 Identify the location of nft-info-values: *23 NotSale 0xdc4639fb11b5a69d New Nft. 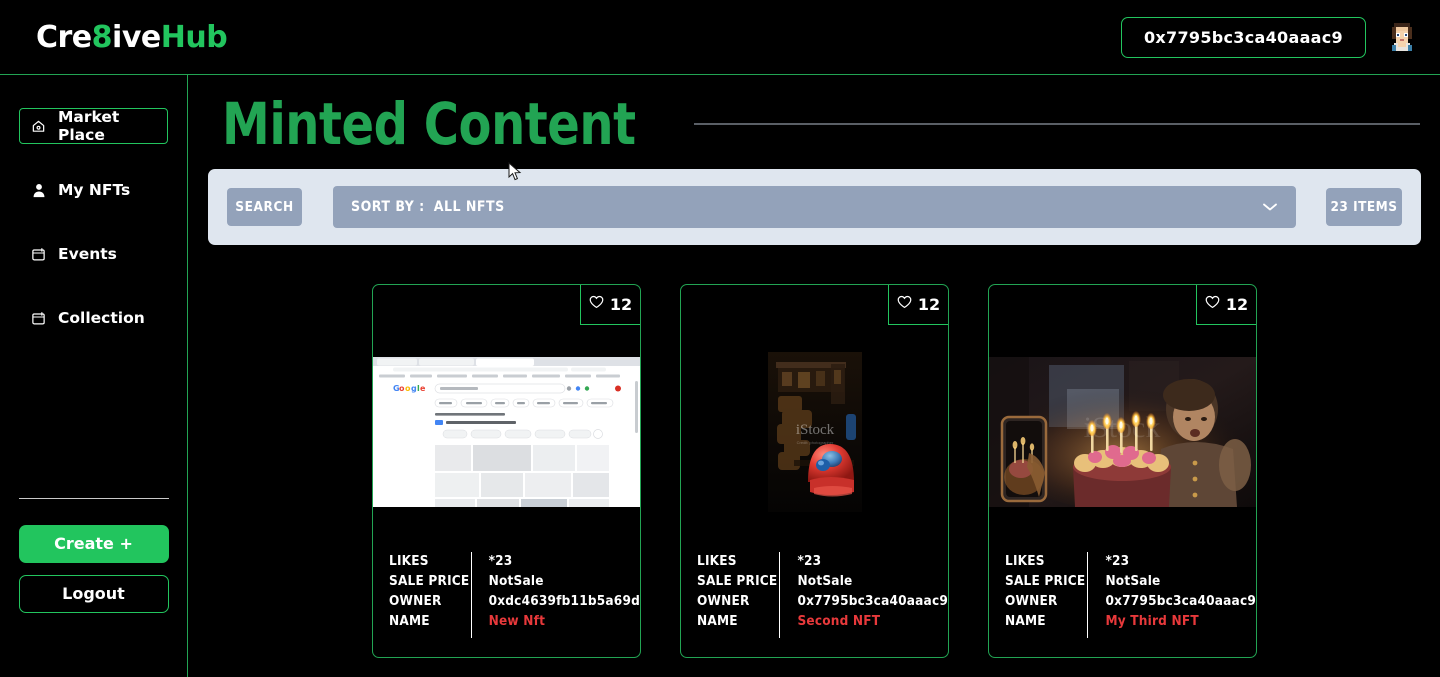
(555, 595).